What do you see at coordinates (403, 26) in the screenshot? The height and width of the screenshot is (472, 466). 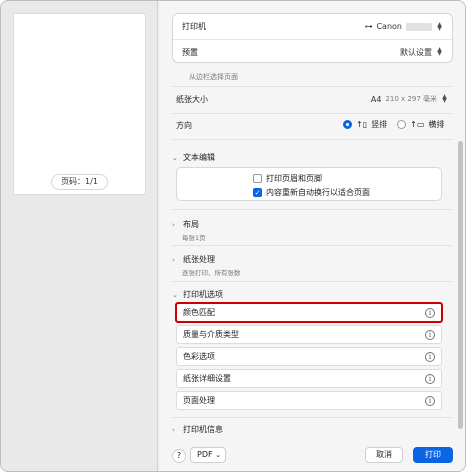 I see `printer-popup: ⊶ Canon ▲ ▼` at bounding box center [403, 26].